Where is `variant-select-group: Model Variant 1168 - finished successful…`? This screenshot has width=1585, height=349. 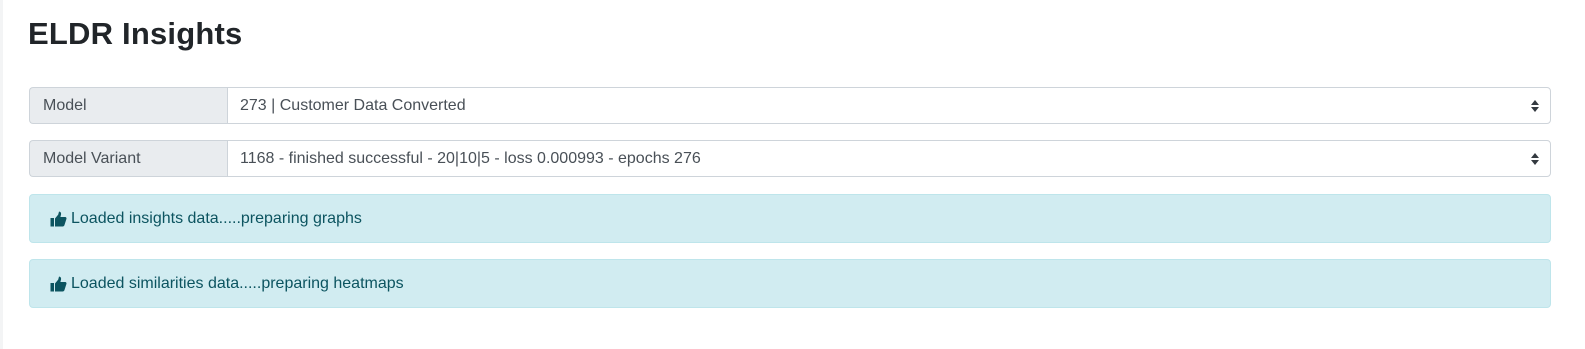
variant-select-group: Model Variant 1168 - finished successful… is located at coordinates (790, 158).